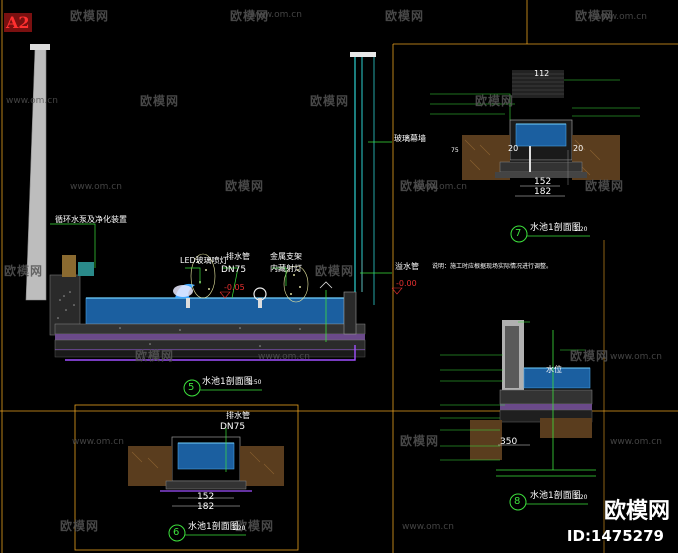 This screenshot has width=678, height=553. Describe the element at coordinates (509, 442) in the screenshot. I see `dim-350: 350` at that location.